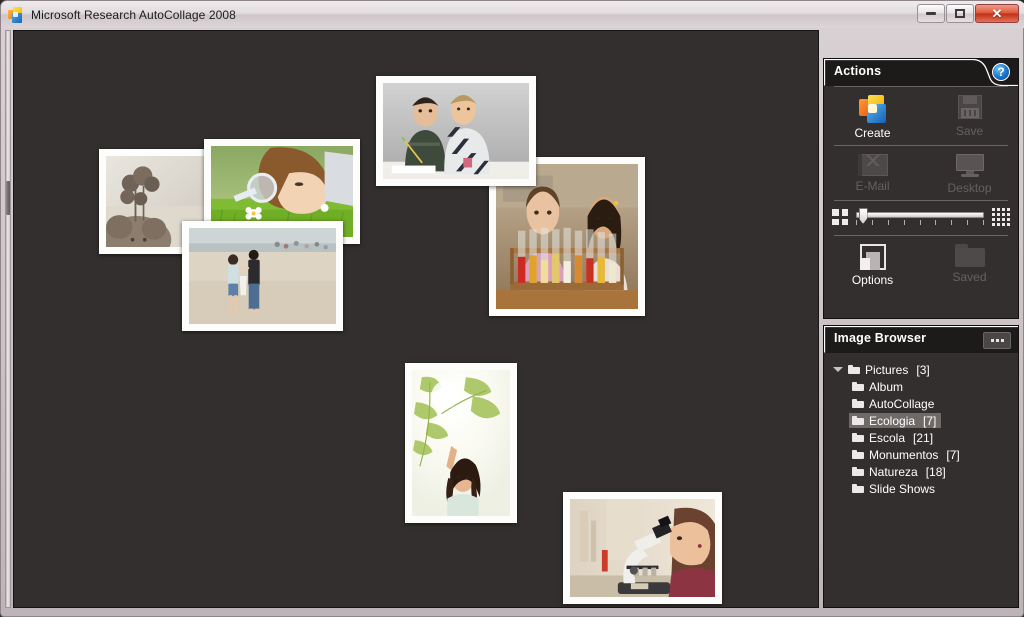 The width and height of the screenshot is (1024, 617). I want to click on image-count-slider-row, so click(921, 218).